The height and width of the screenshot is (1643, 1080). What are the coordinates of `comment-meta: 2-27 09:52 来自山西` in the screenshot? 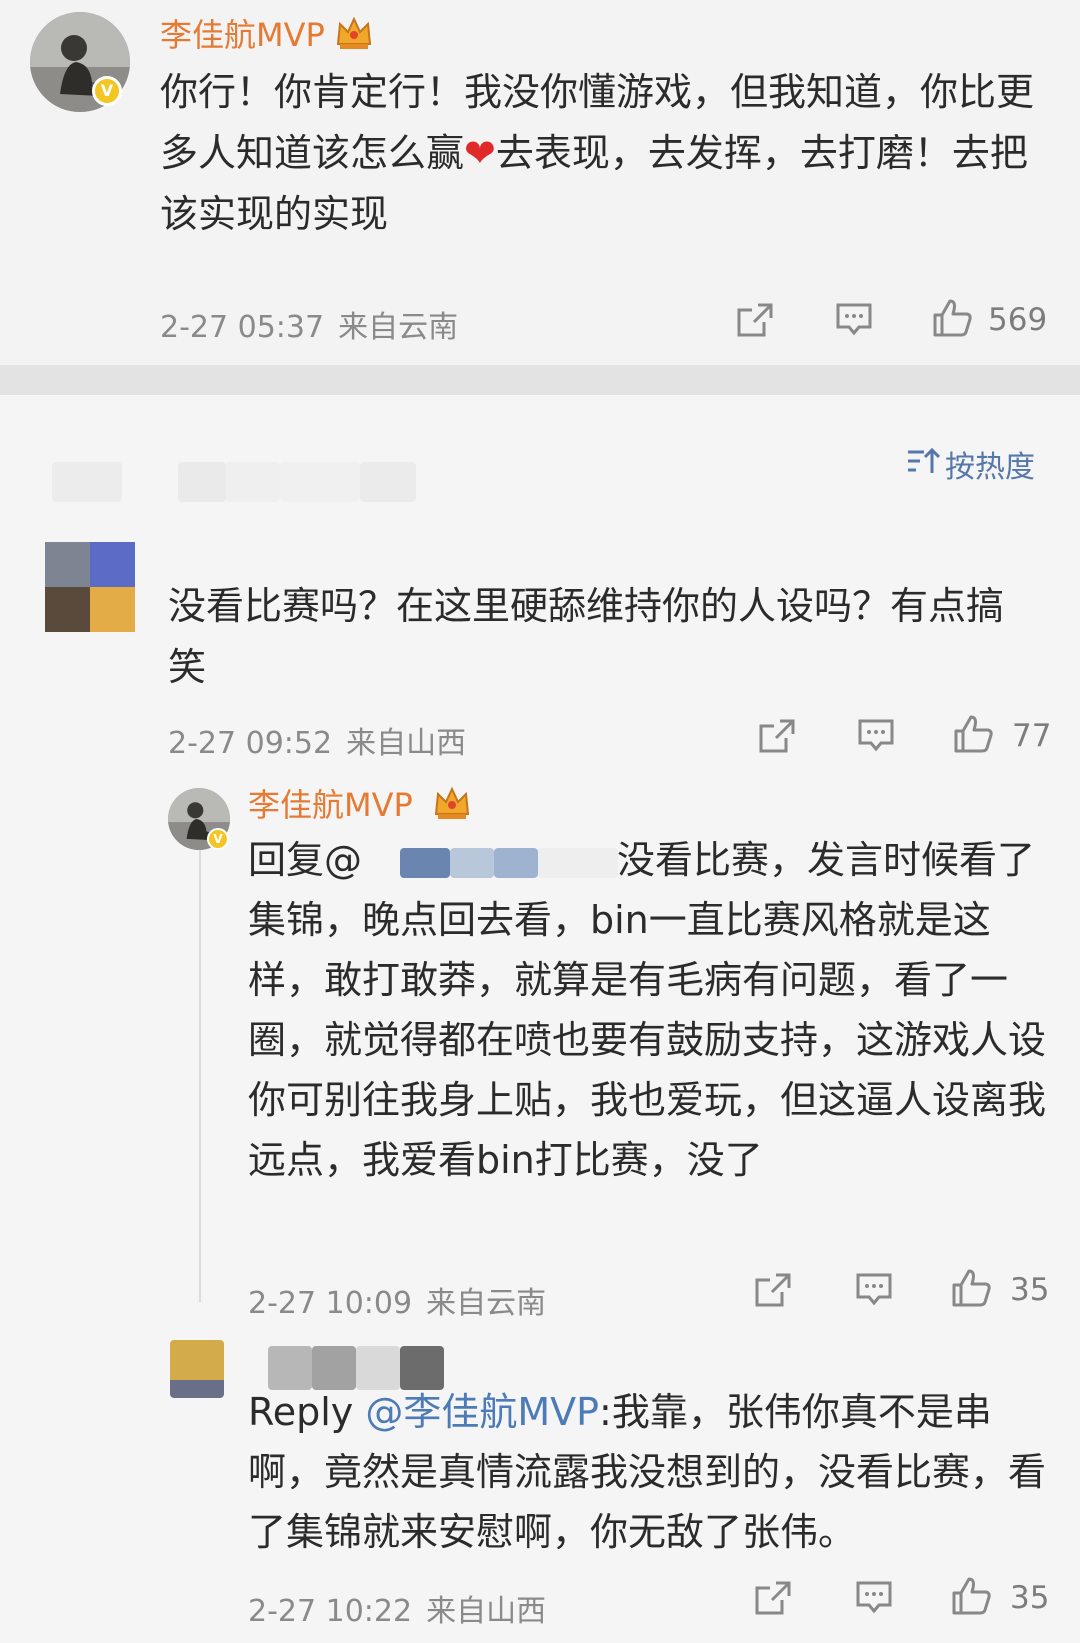 It's located at (317, 740).